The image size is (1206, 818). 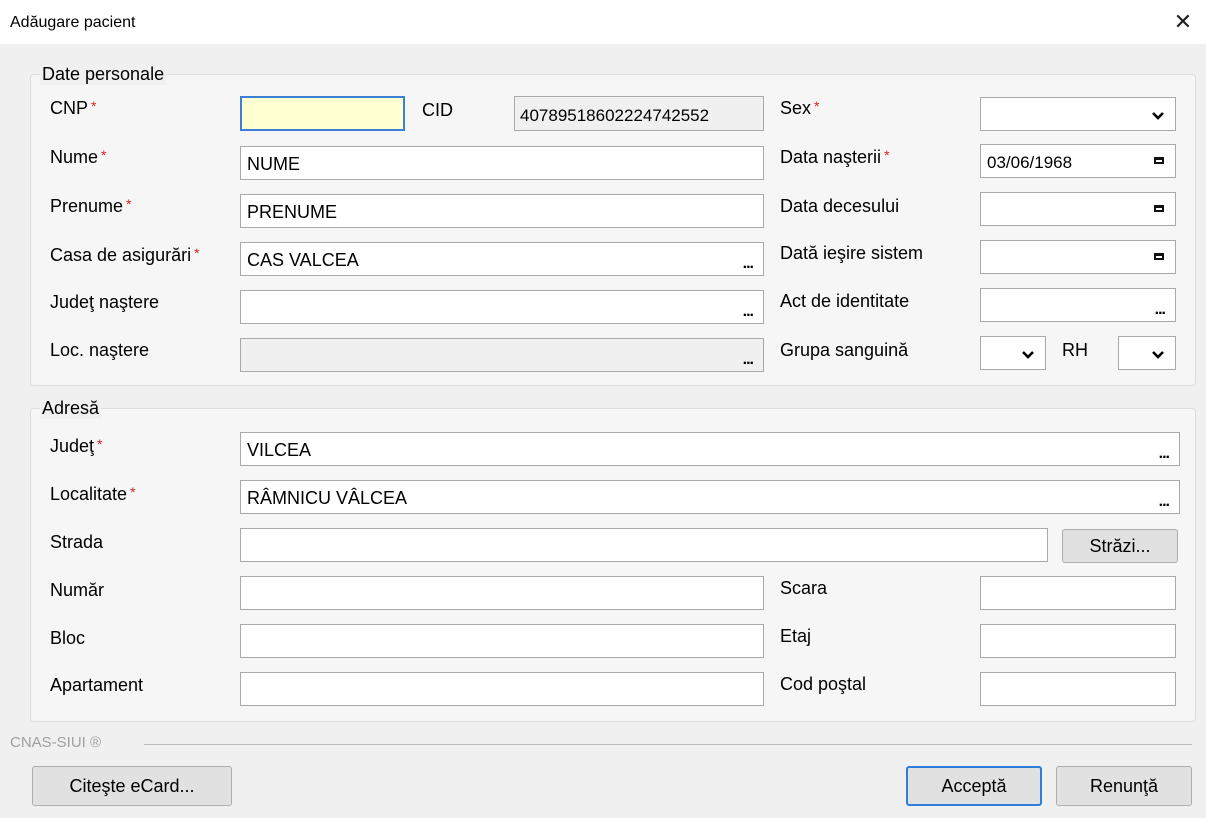 I want to click on prenume-label: Prenume *, so click(x=91, y=206).